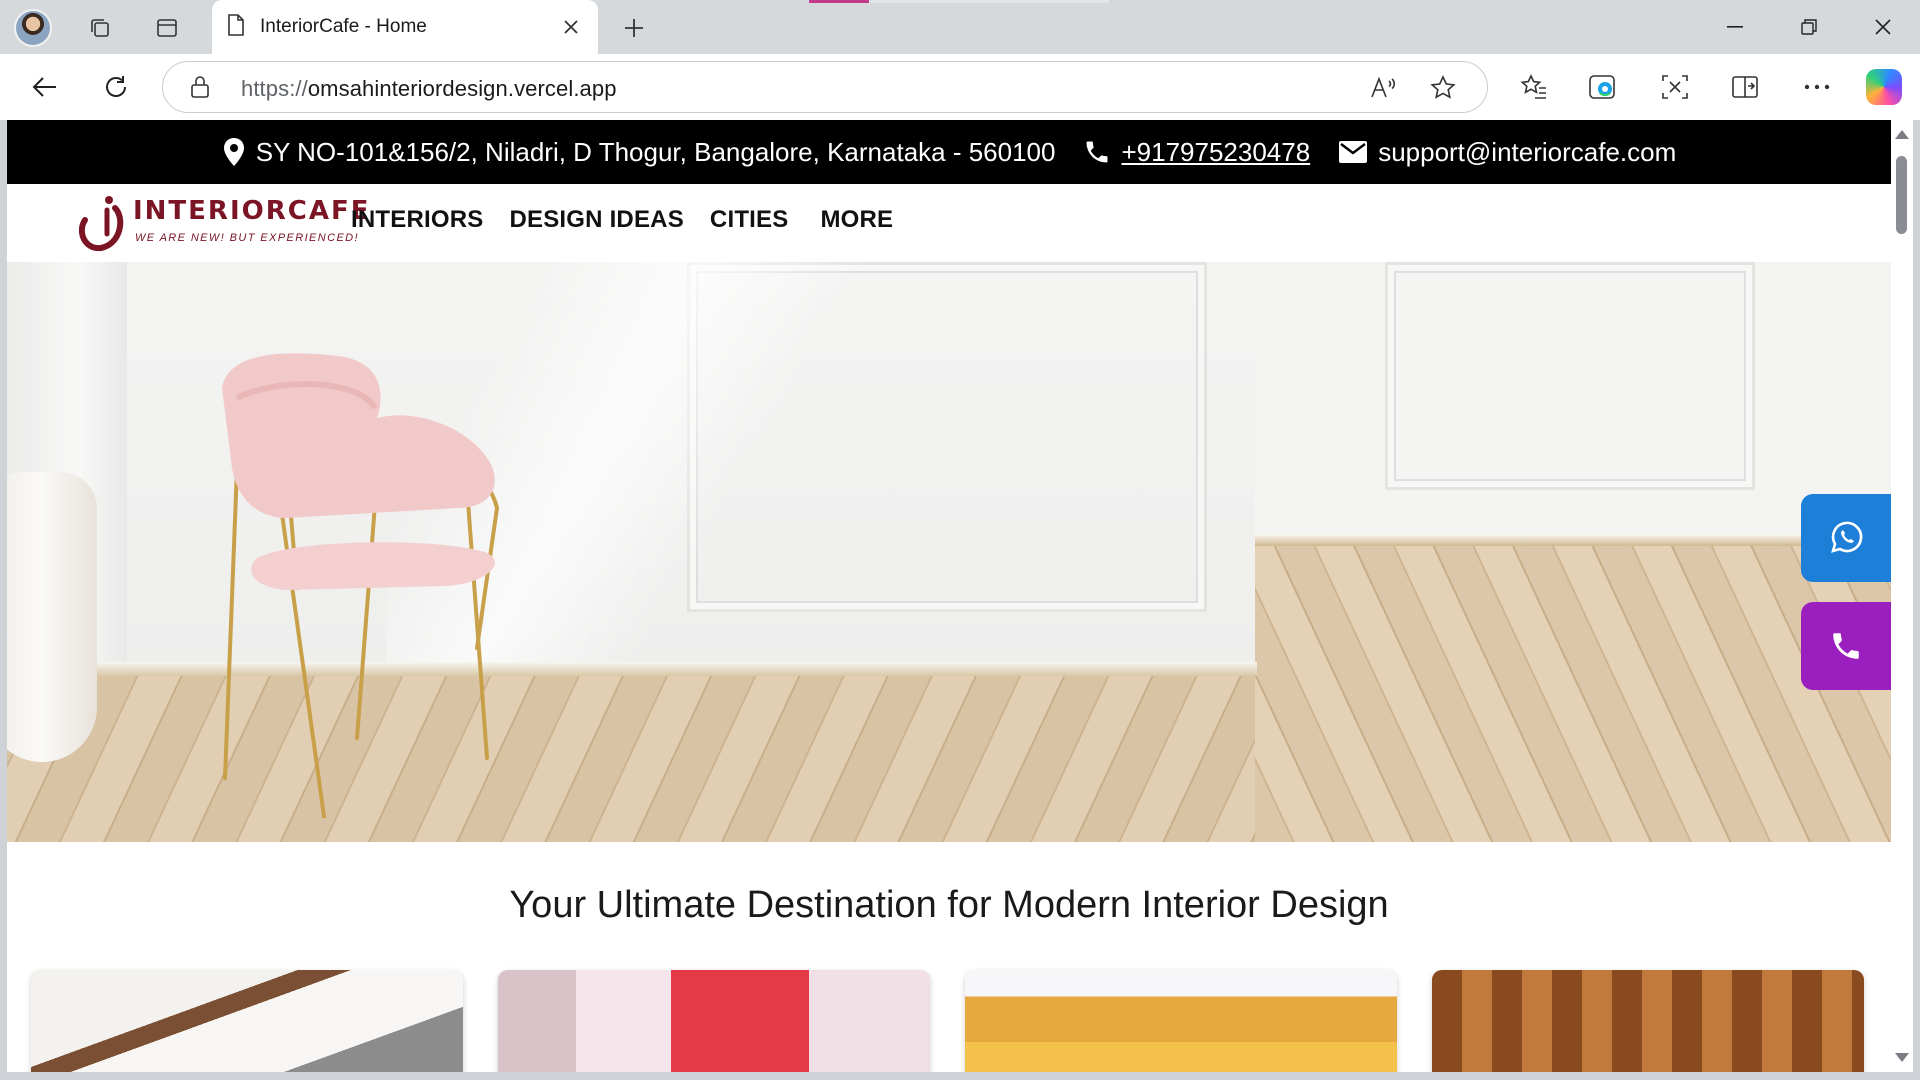 The height and width of the screenshot is (1080, 1920). What do you see at coordinates (1901, 195) in the screenshot?
I see `scroll-thumb` at bounding box center [1901, 195].